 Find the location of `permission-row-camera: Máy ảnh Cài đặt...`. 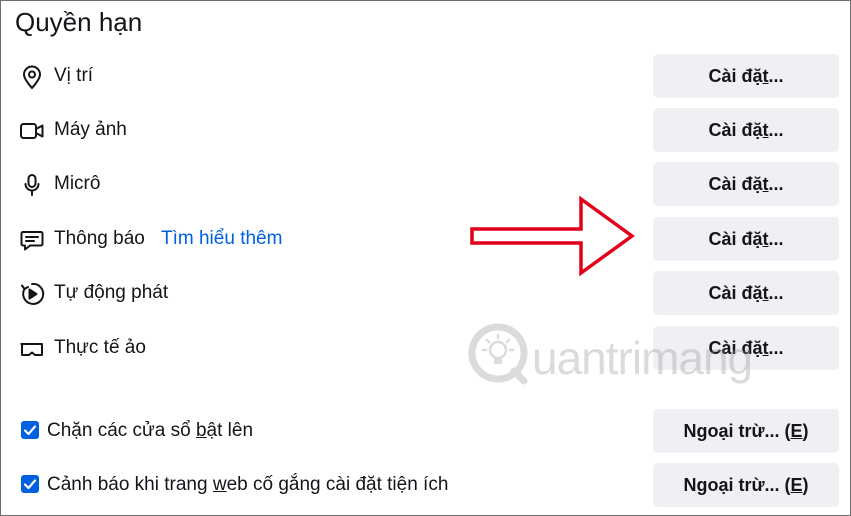

permission-row-camera: Máy ảnh Cài đặt... is located at coordinates (426, 130).